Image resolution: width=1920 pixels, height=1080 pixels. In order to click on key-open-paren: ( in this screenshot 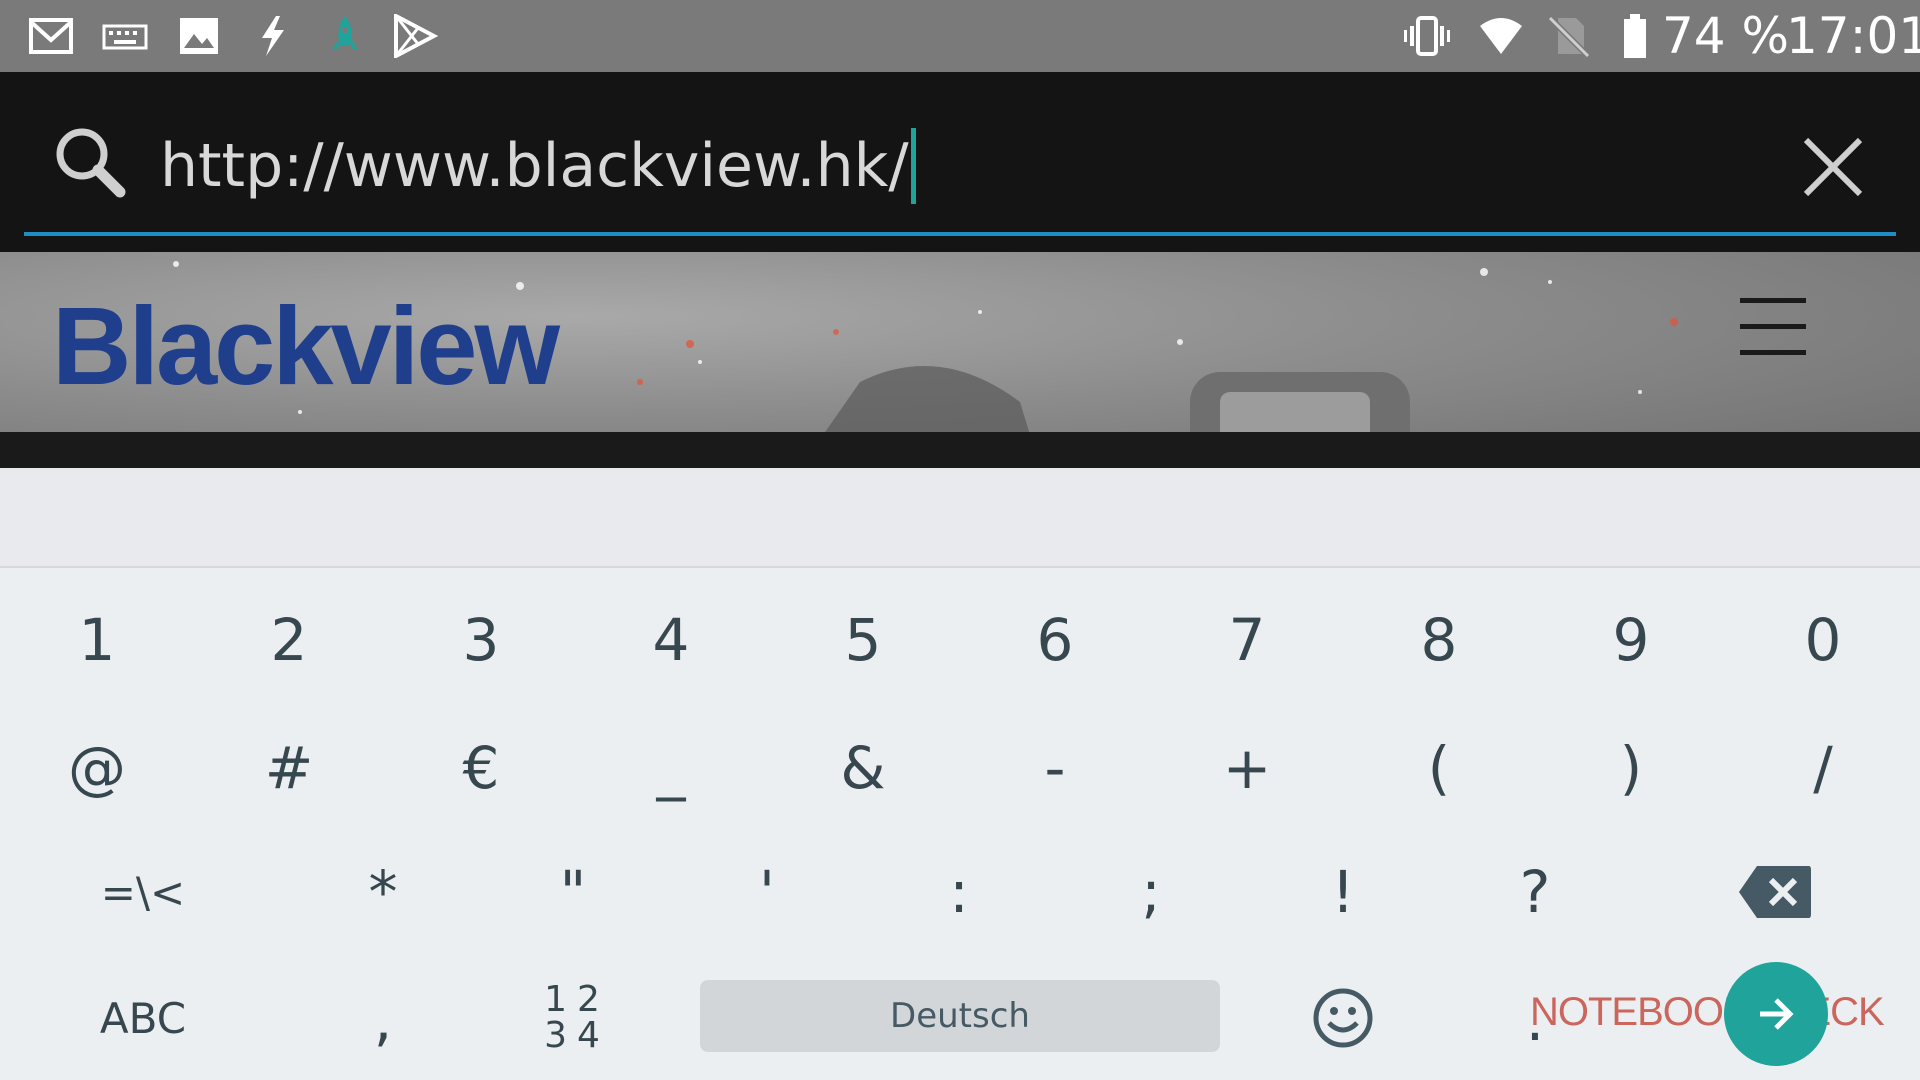, I will do `click(1439, 768)`.